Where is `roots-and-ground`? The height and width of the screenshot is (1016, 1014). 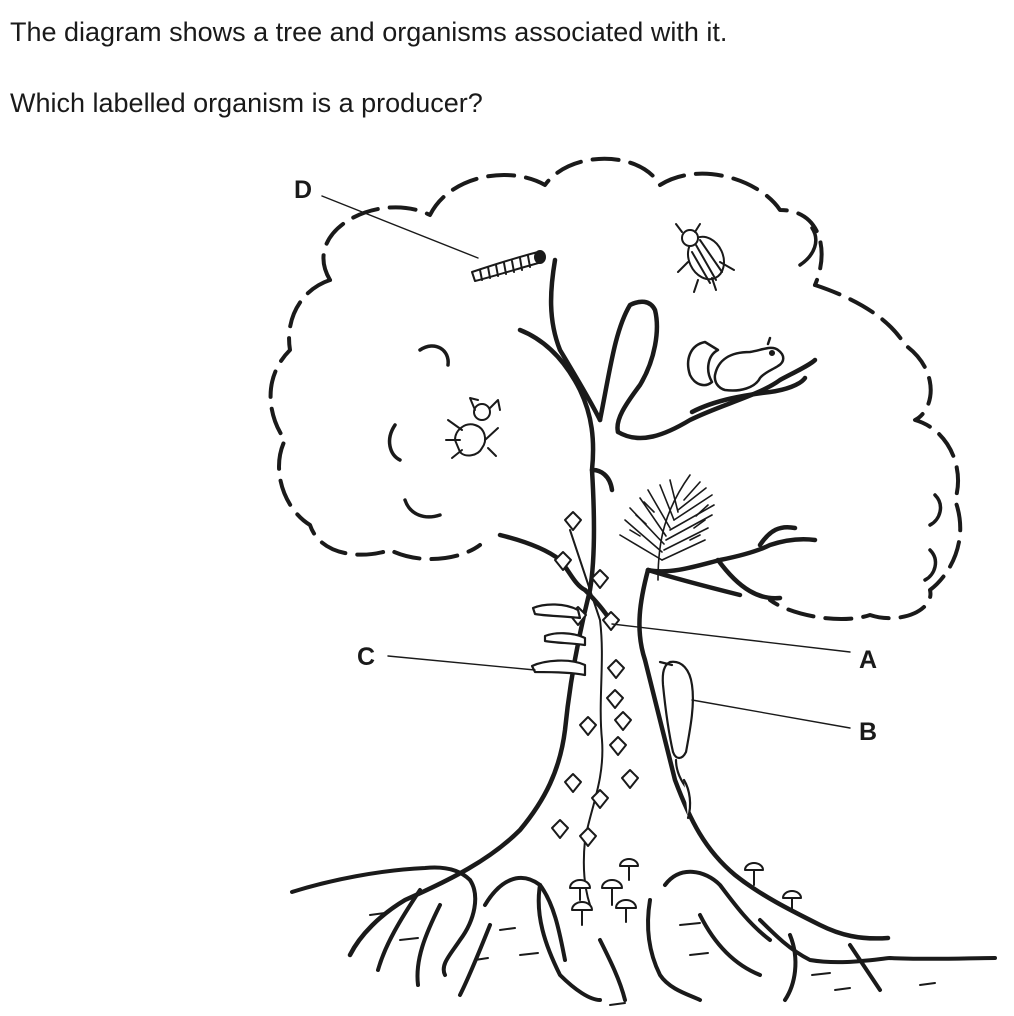 roots-and-ground is located at coordinates (643, 933).